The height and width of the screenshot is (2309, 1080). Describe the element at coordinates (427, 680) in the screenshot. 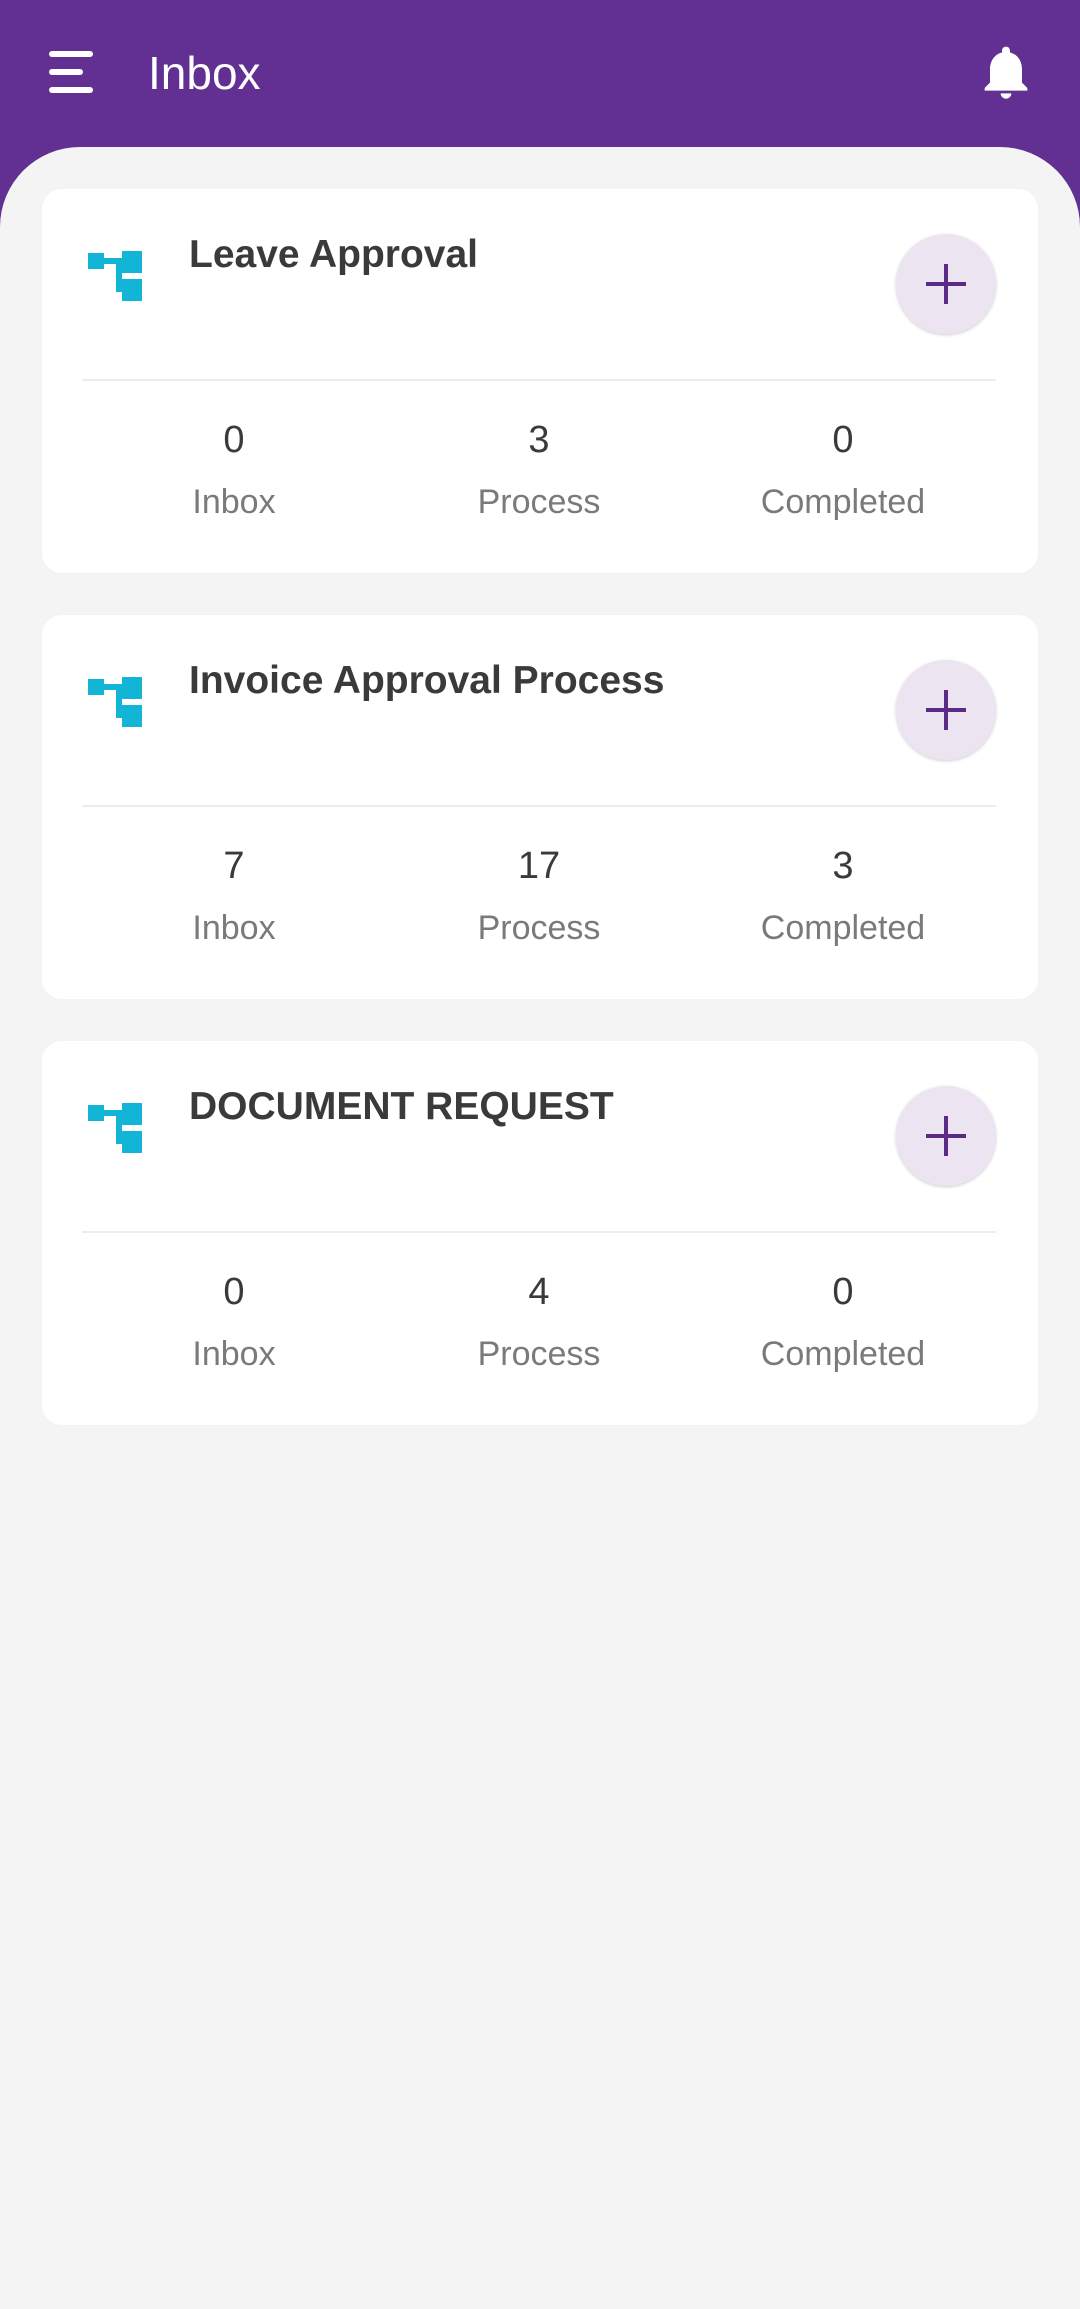

I see `card-title: Invoice Approval Process` at that location.